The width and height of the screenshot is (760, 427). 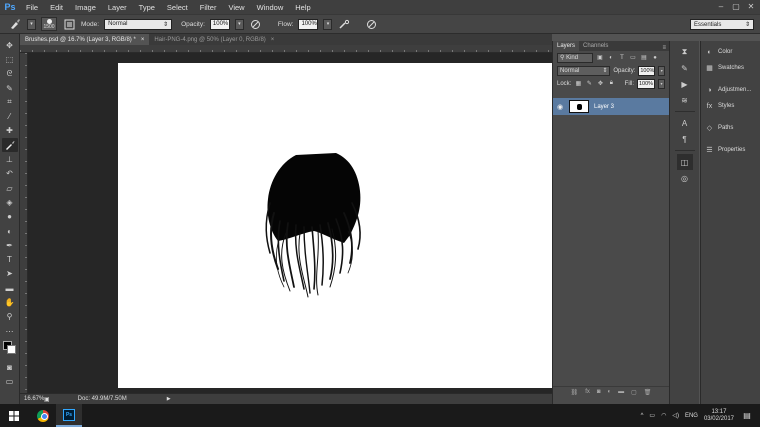 What do you see at coordinates (270, 7) in the screenshot?
I see `menu-window: Window` at bounding box center [270, 7].